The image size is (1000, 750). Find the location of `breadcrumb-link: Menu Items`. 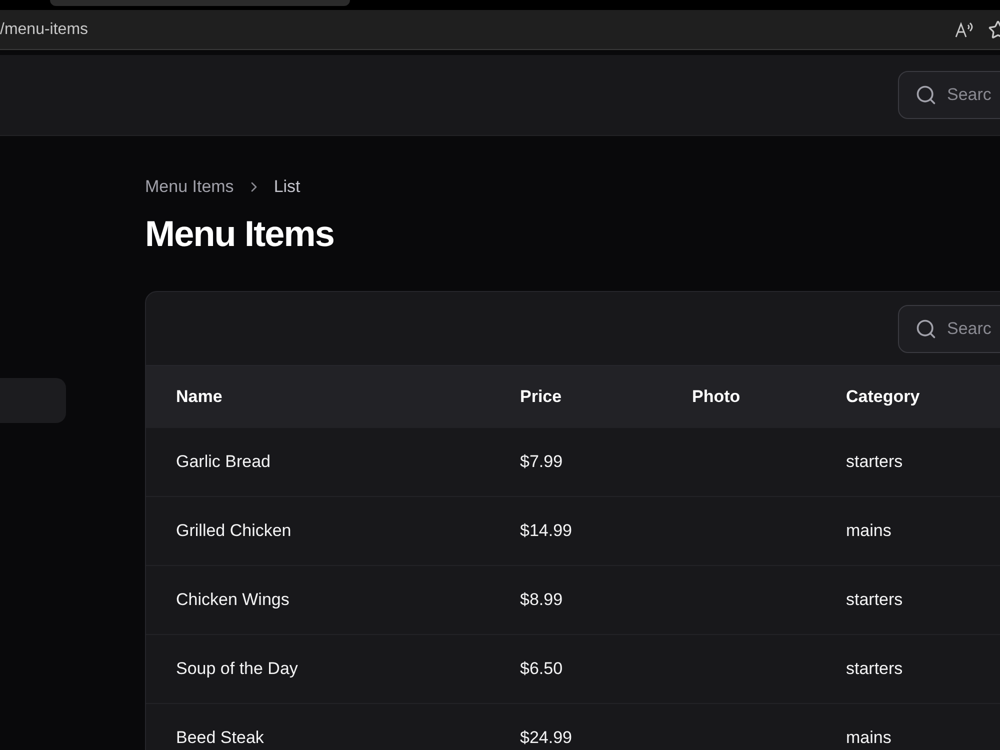

breadcrumb-link: Menu Items is located at coordinates (189, 187).